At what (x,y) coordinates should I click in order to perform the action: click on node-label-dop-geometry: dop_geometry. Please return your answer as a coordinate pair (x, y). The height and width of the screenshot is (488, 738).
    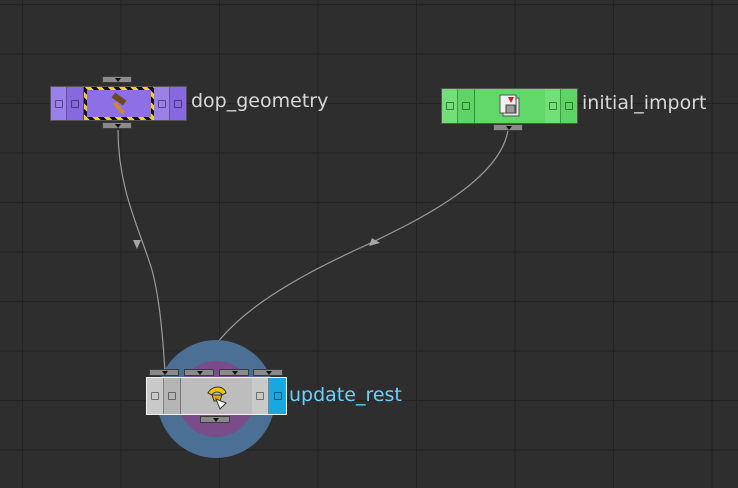
    Looking at the image, I should click on (259, 101).